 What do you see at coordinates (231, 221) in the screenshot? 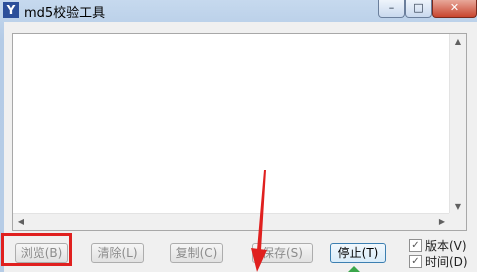
I see `horizontal-scrollbar: ◀ ▶` at bounding box center [231, 221].